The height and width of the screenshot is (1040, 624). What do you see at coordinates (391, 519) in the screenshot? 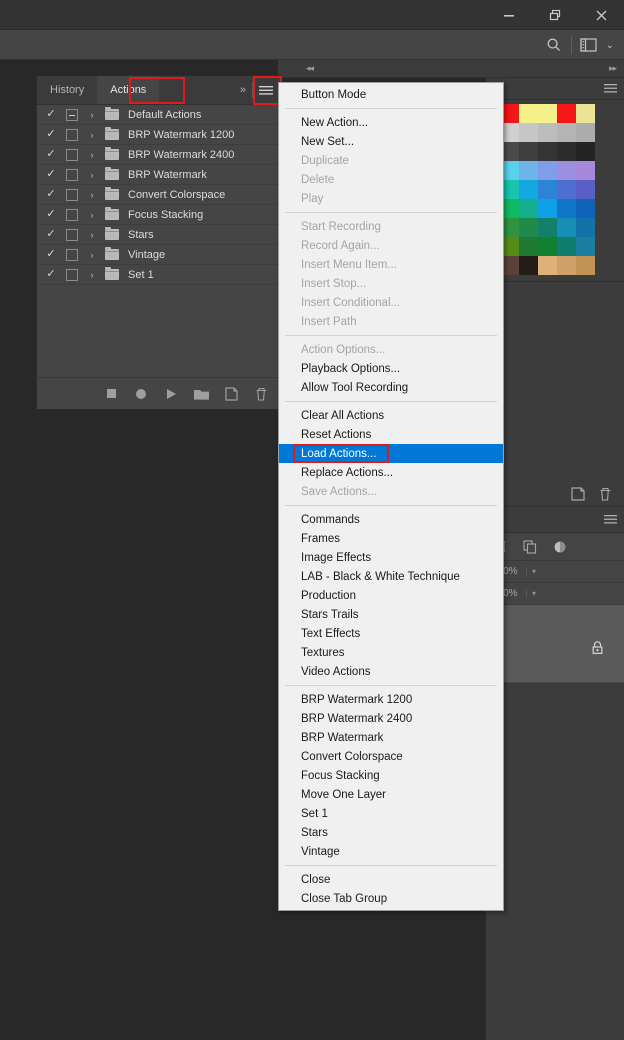
I see `menu-item: Commands` at bounding box center [391, 519].